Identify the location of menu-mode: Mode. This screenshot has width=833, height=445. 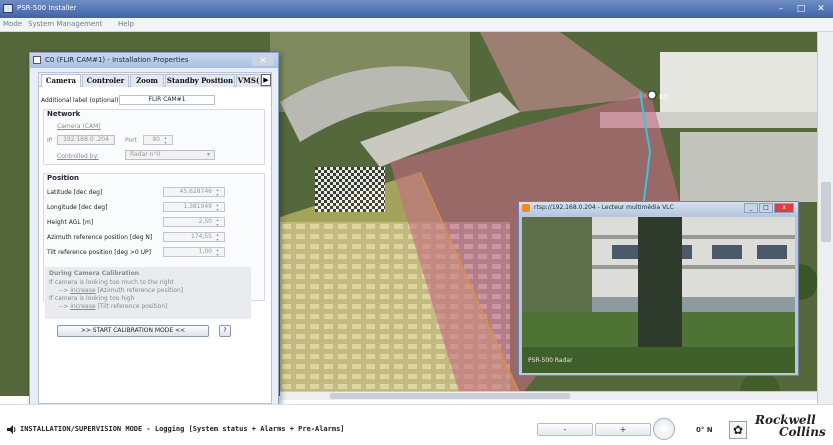
(12, 24).